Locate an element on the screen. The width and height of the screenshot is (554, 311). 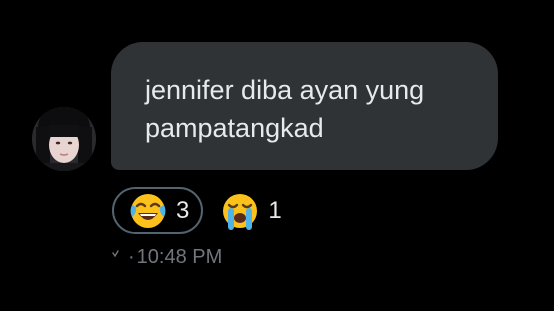
avatar-image is located at coordinates (64, 139).